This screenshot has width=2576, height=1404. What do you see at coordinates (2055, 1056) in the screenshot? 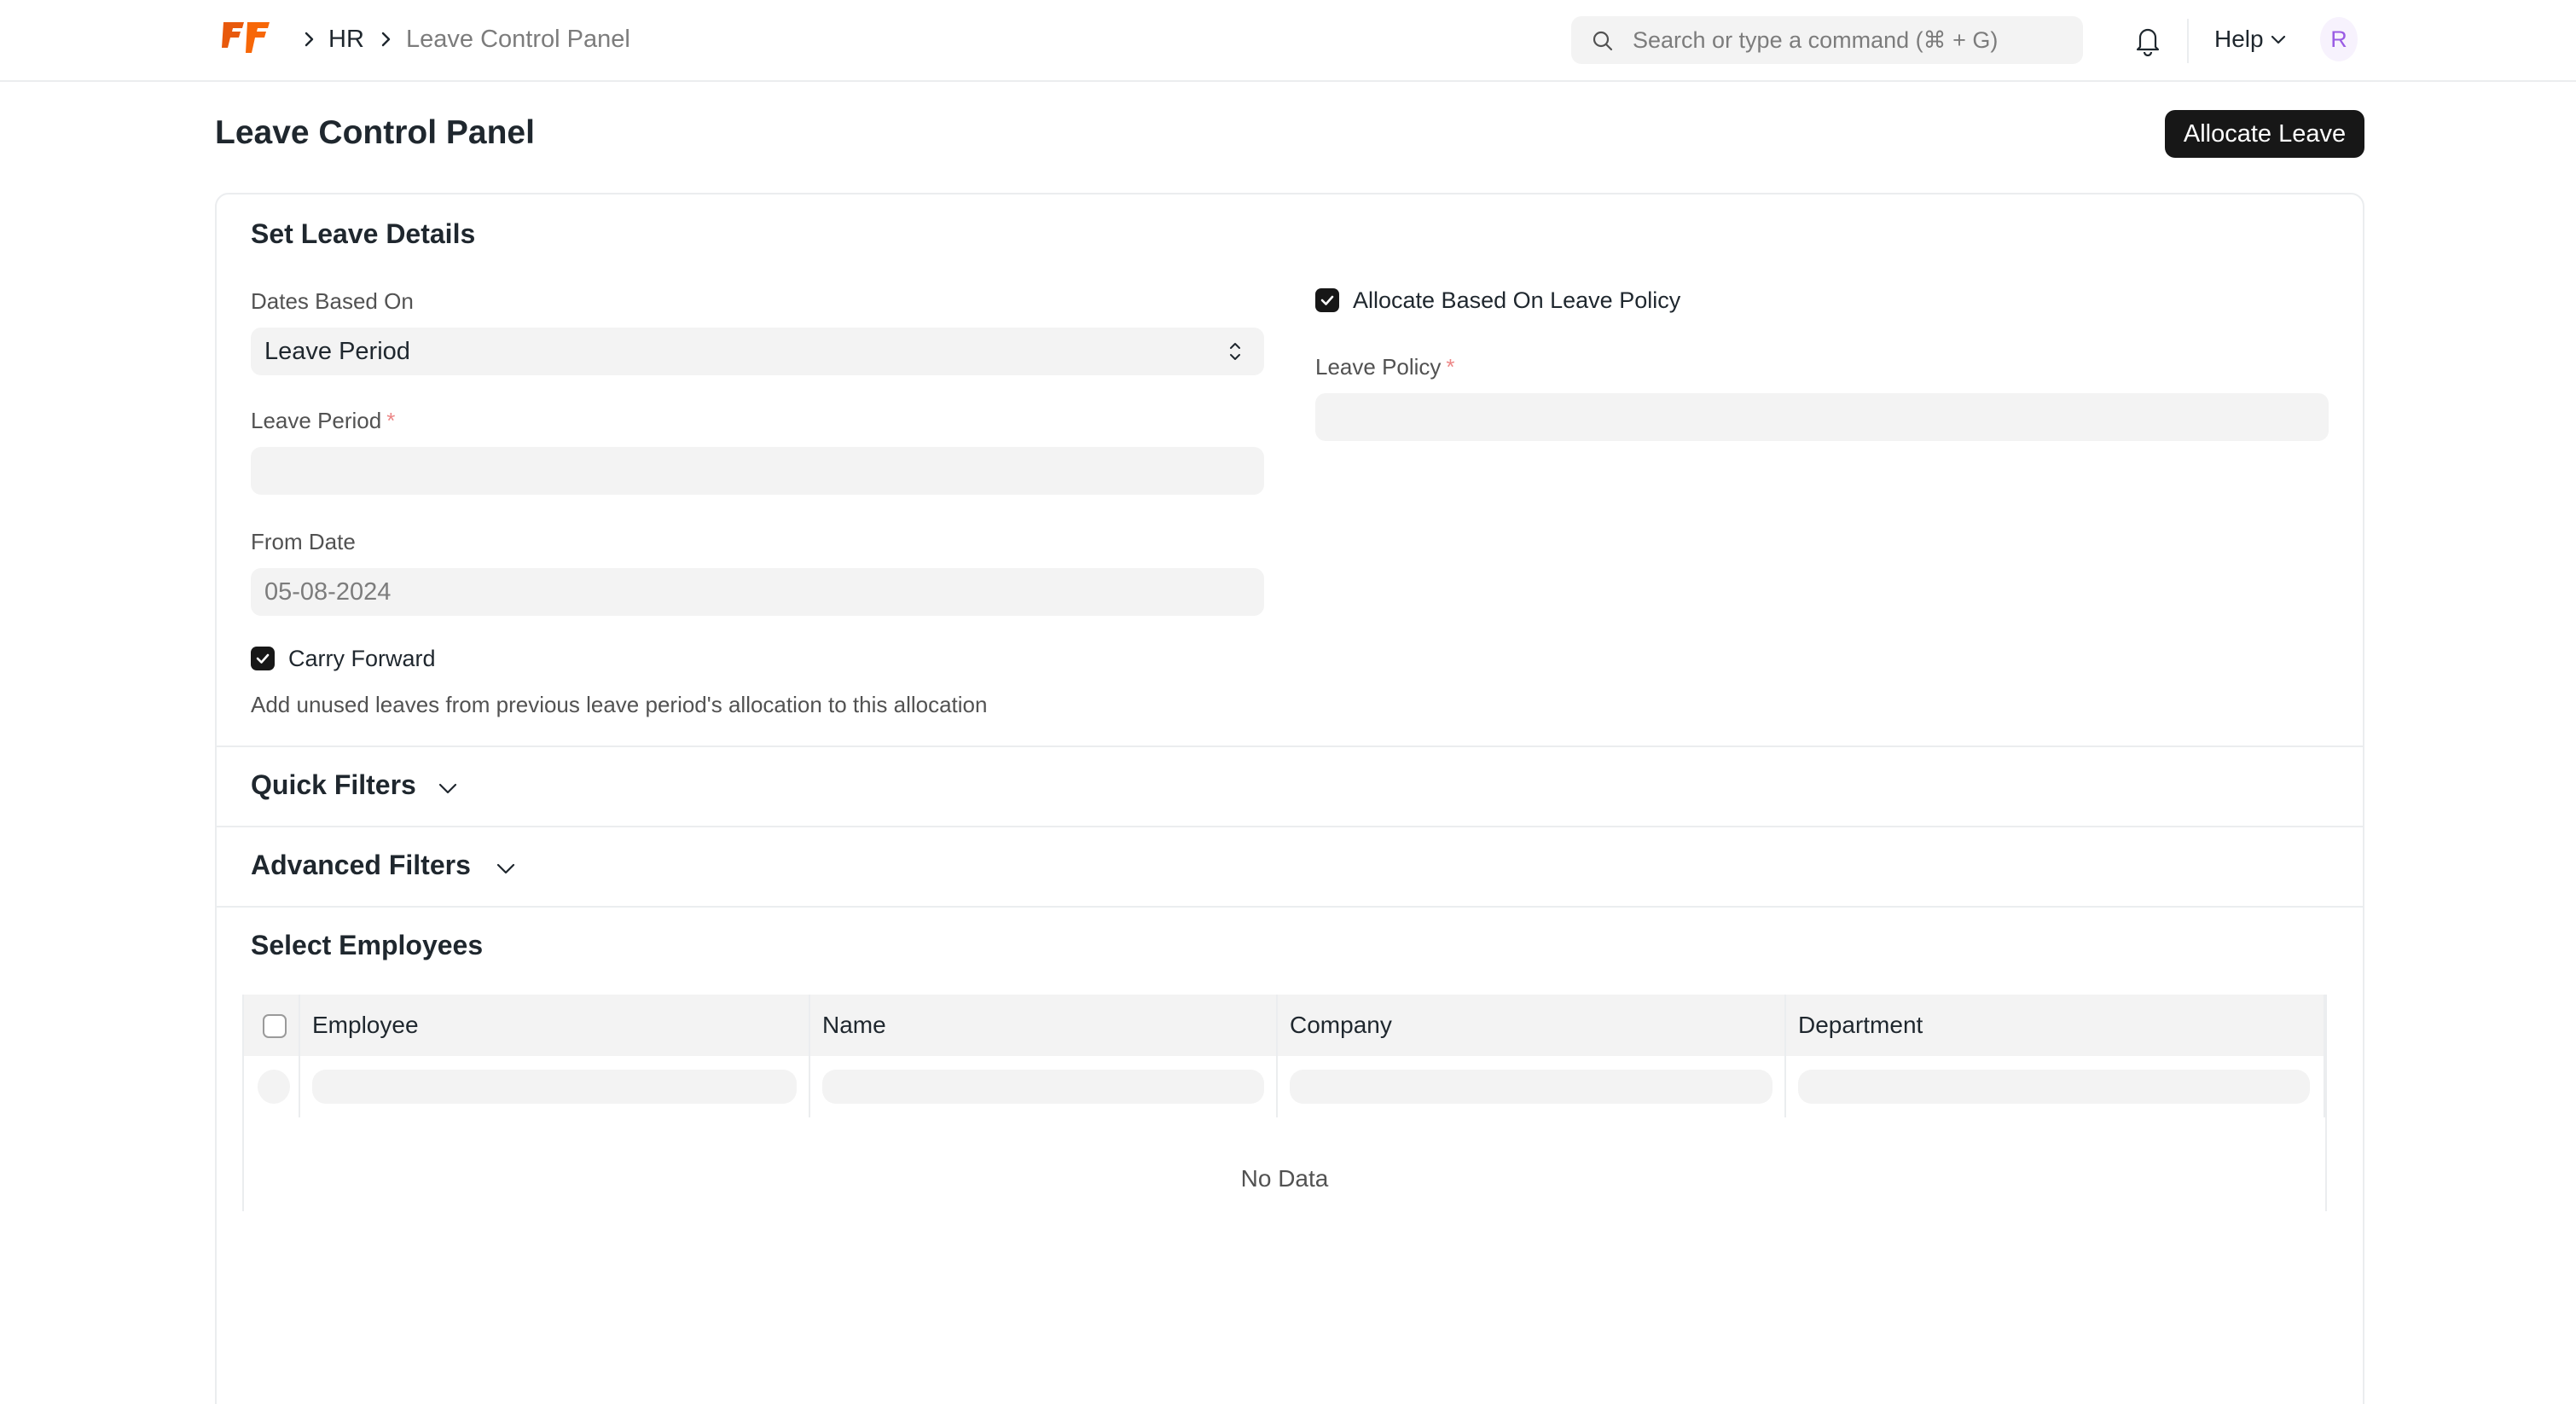
I see `column-department: Department` at bounding box center [2055, 1056].